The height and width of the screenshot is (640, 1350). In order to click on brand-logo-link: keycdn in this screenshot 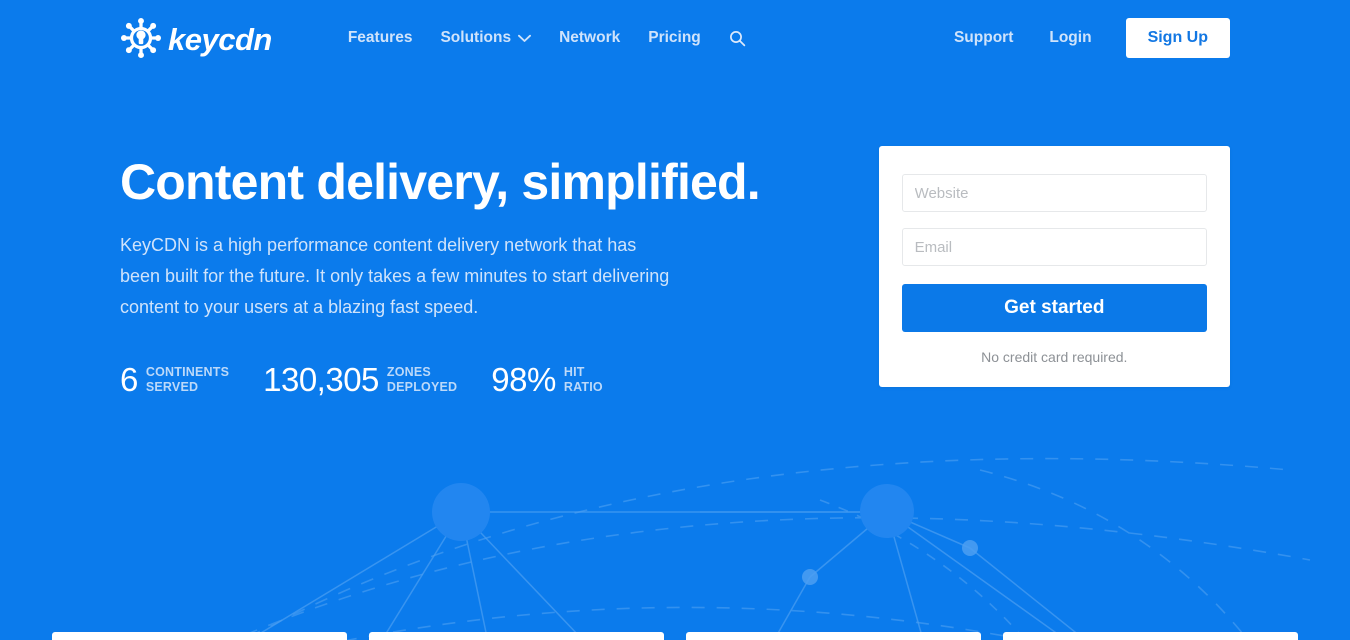, I will do `click(196, 38)`.